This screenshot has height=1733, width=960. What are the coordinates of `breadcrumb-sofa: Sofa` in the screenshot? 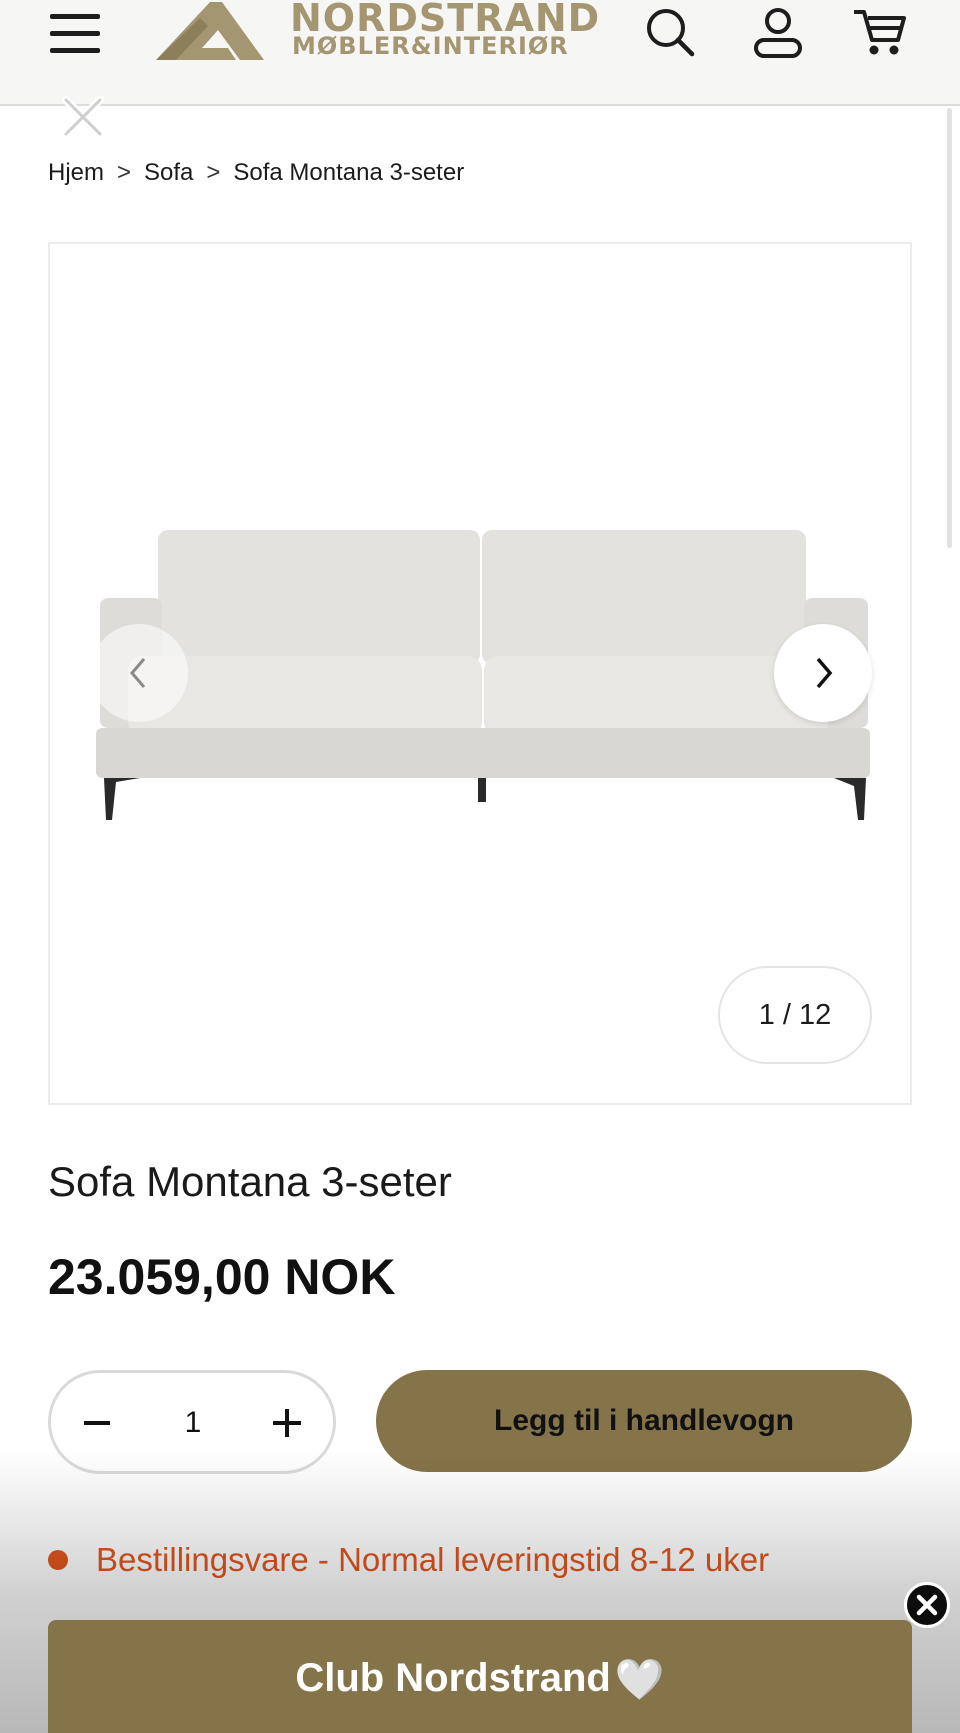 It's located at (168, 173).